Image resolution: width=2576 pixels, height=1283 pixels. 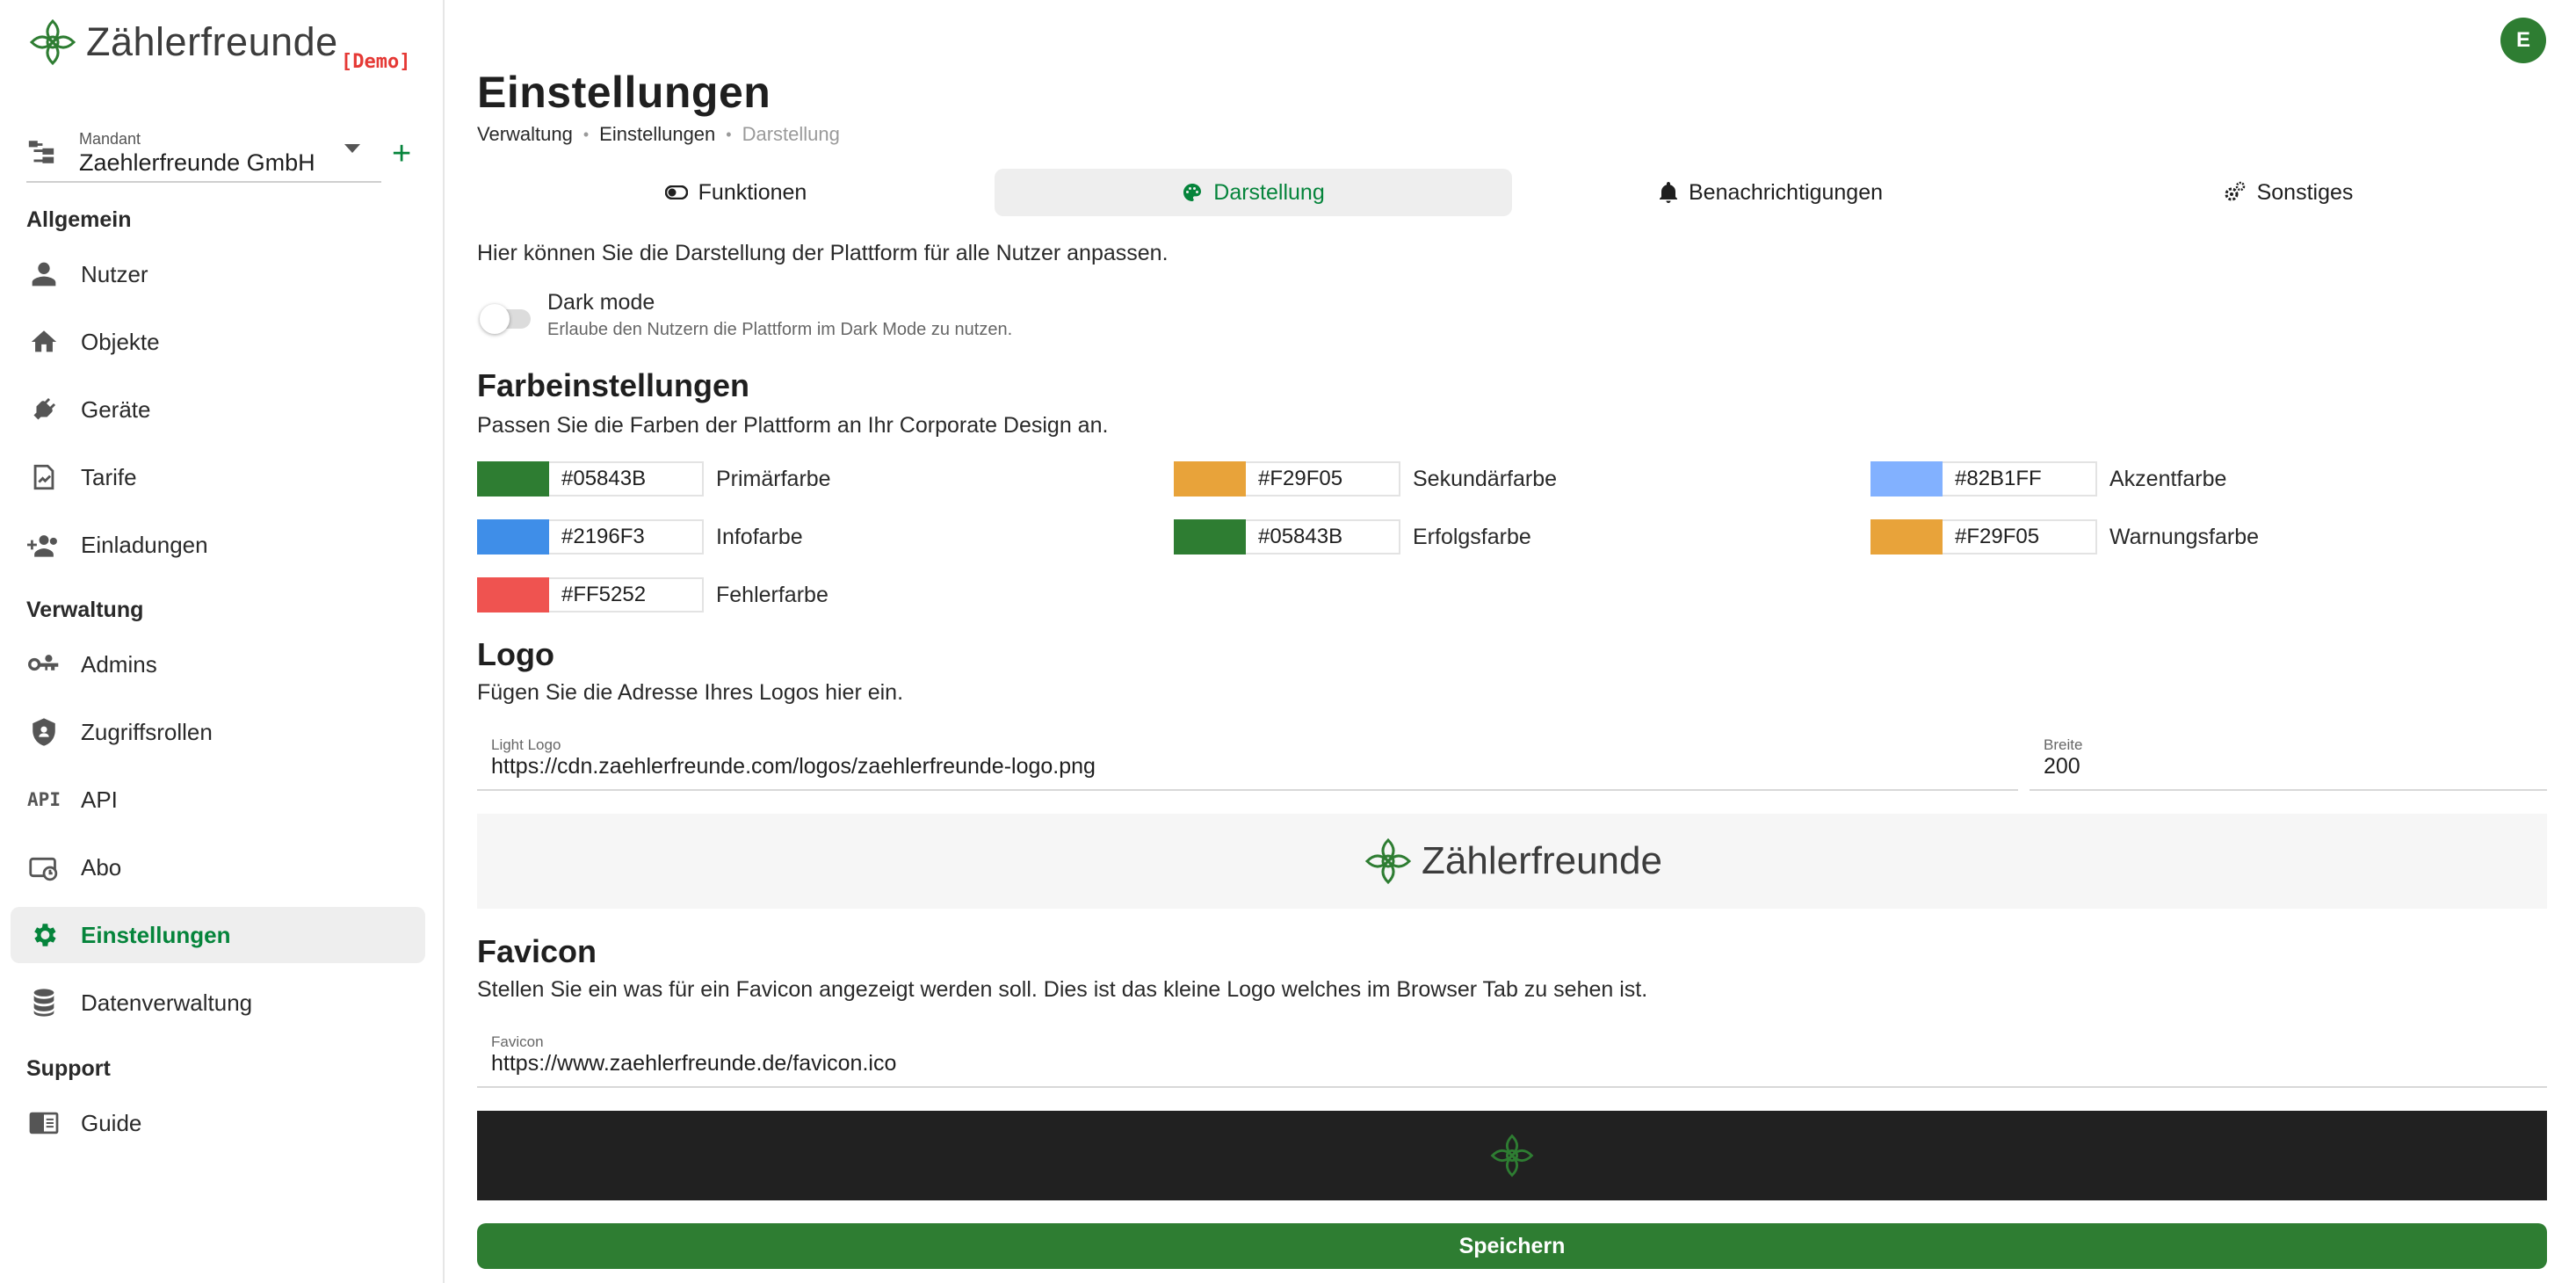 I want to click on chart-file-icon, so click(x=44, y=477).